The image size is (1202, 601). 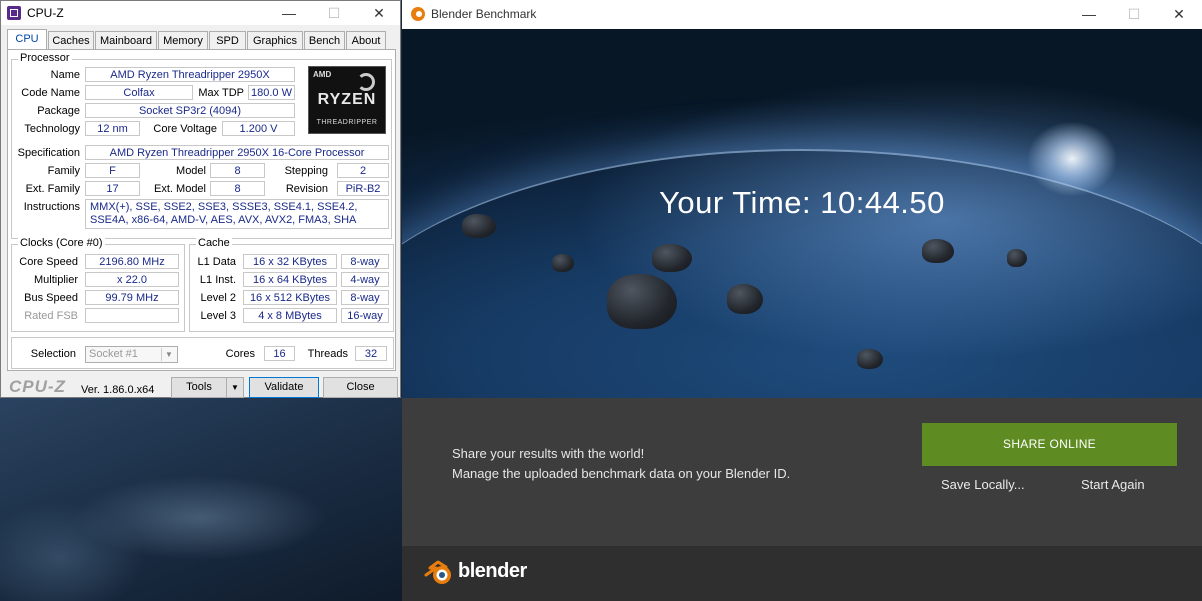 What do you see at coordinates (190, 110) in the screenshot?
I see `package-value: Socket SP3r2 (4094)` at bounding box center [190, 110].